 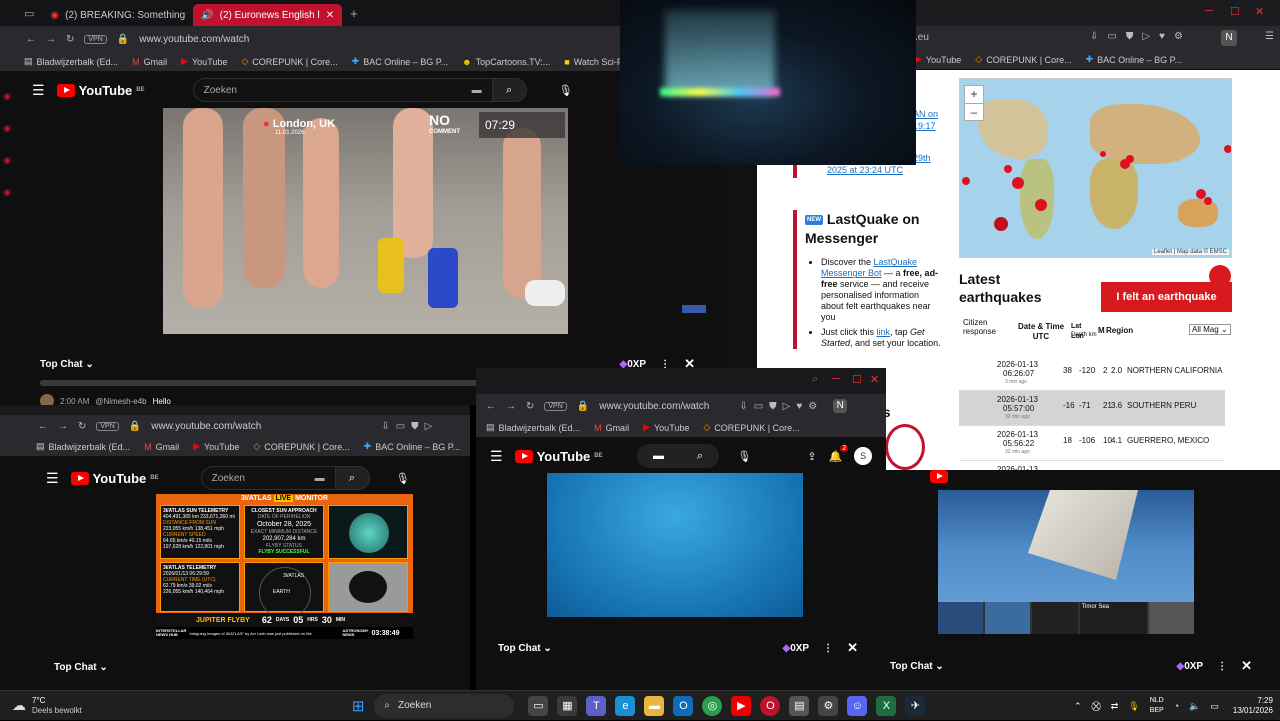 I want to click on iss-video: Timor Sea, so click(x=1066, y=562).